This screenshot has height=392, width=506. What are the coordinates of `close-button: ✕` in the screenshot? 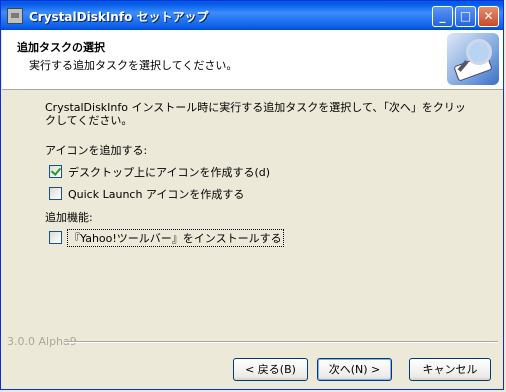 It's located at (488, 16).